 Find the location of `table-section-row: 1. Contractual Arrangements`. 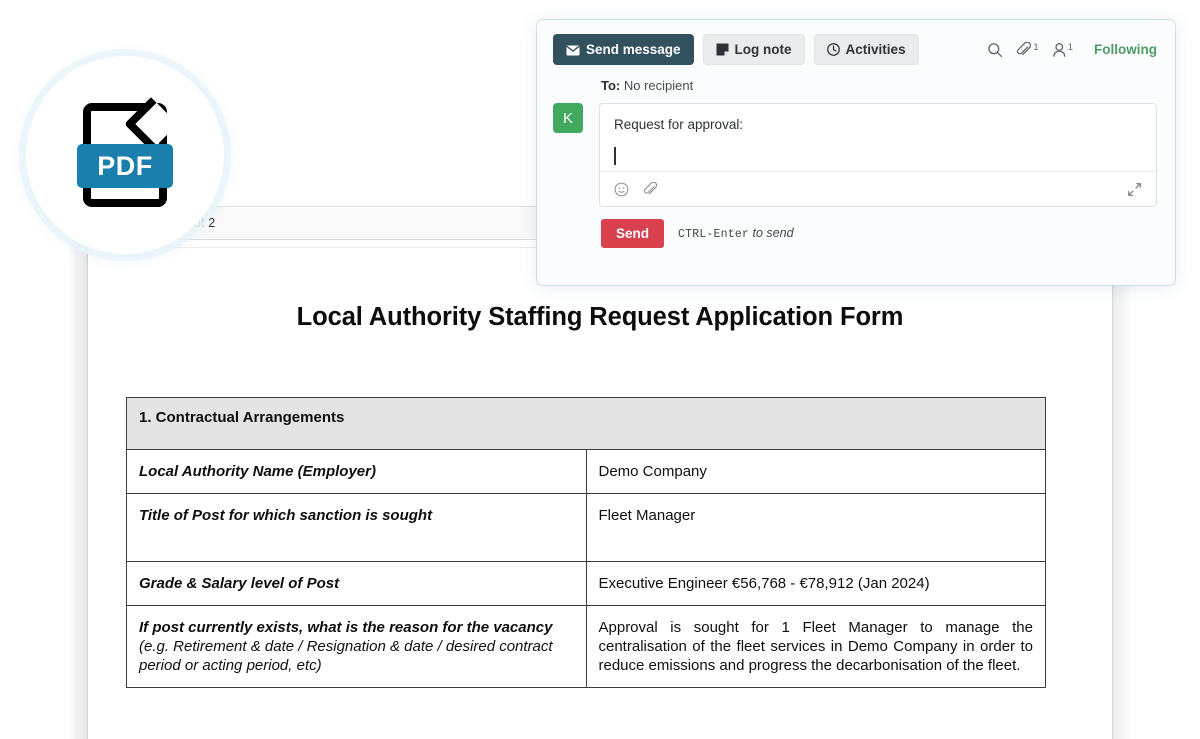

table-section-row: 1. Contractual Arrangements is located at coordinates (586, 423).